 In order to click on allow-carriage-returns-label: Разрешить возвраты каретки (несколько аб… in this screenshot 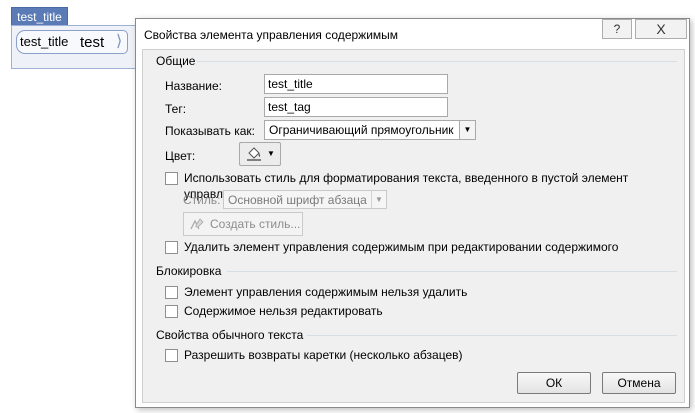, I will do `click(323, 355)`.